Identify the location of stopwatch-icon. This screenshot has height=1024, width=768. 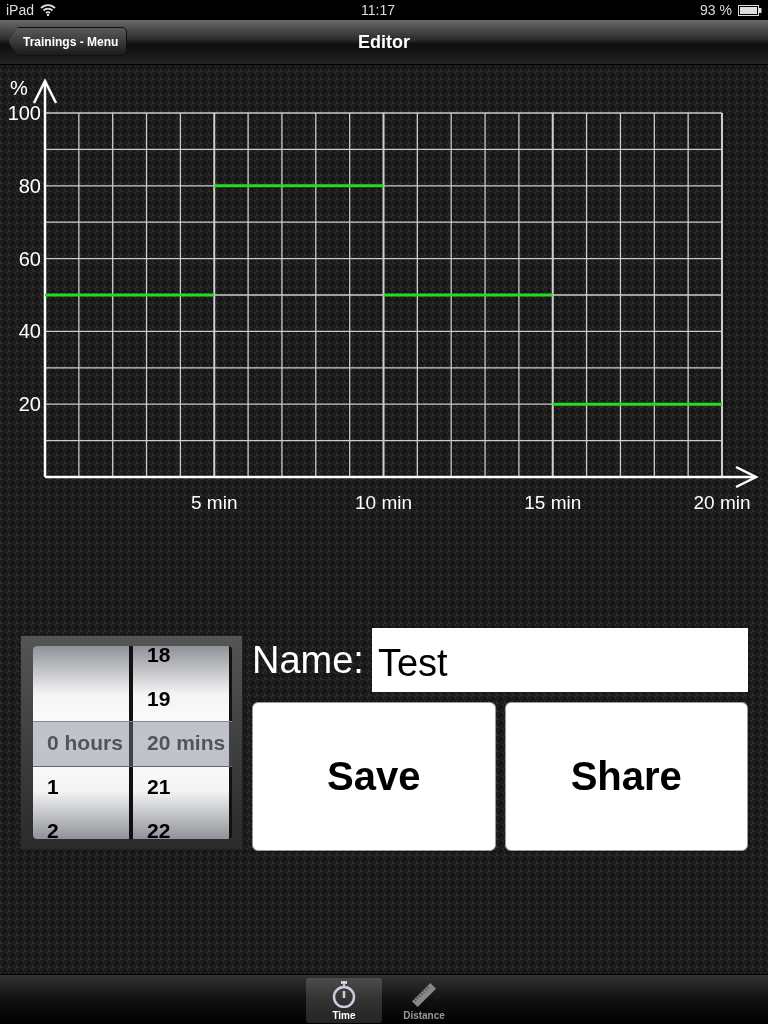
(344, 994).